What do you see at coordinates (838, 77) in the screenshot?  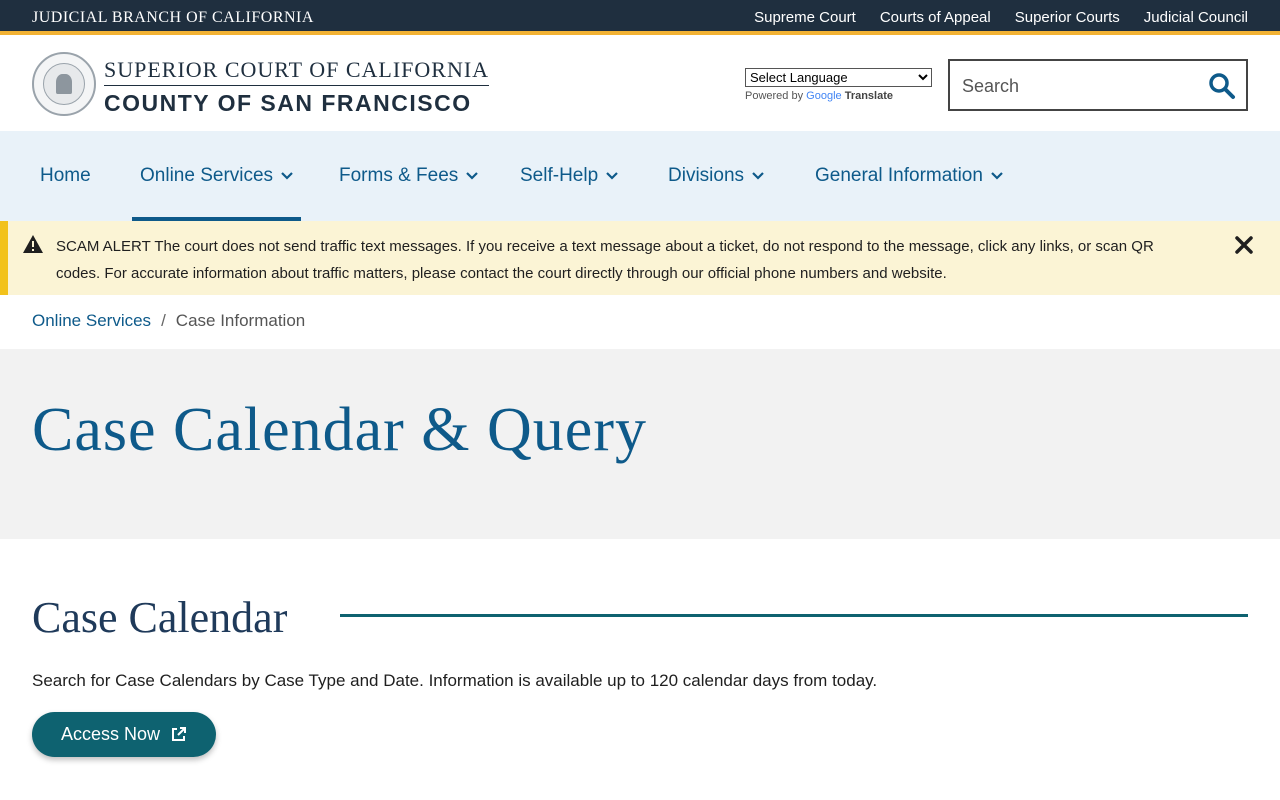 I see `language-select: Select Language` at bounding box center [838, 77].